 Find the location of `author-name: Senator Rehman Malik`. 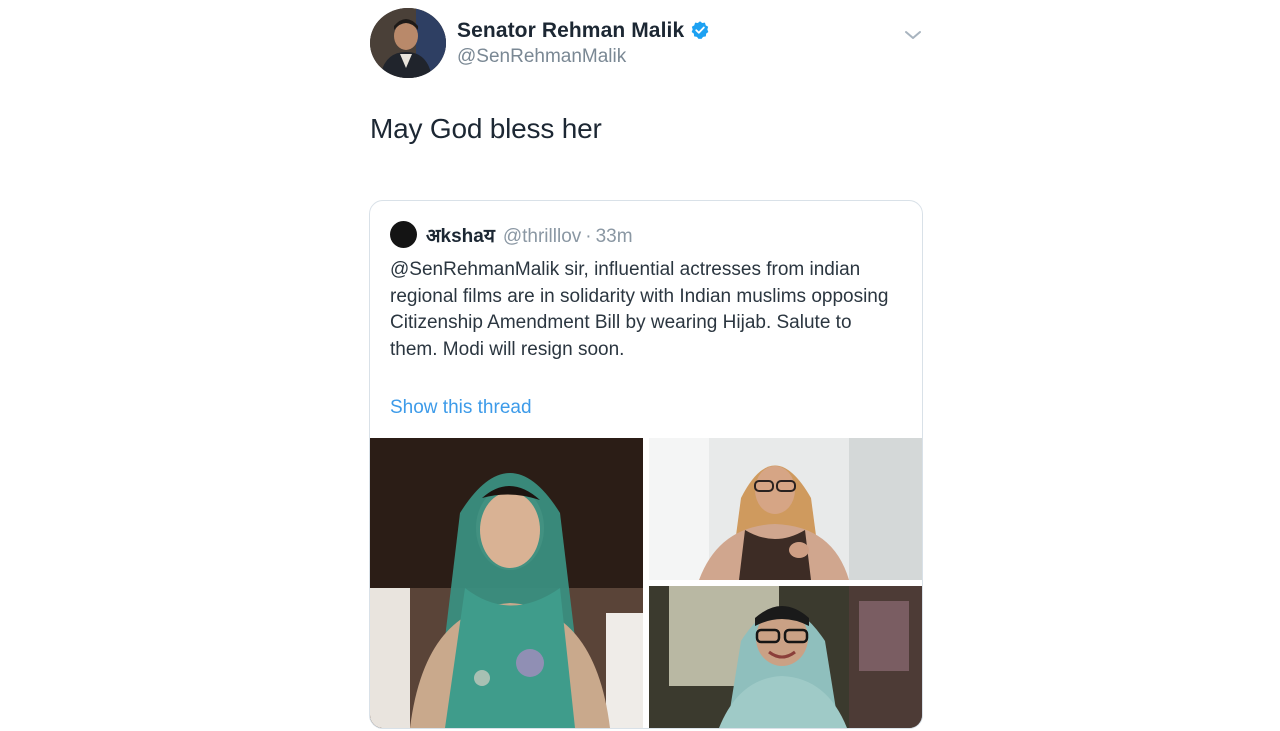

author-name: Senator Rehman Malik is located at coordinates (583, 32).